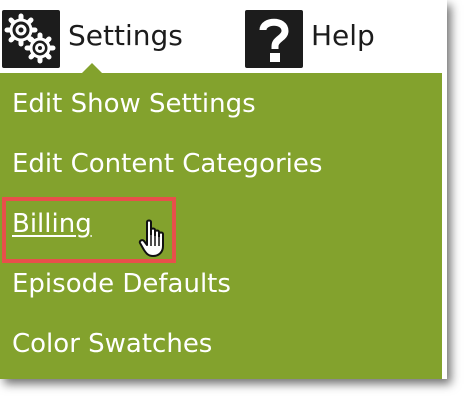 The width and height of the screenshot is (464, 396). Describe the element at coordinates (125, 35) in the screenshot. I see `settings-label: Settings` at that location.